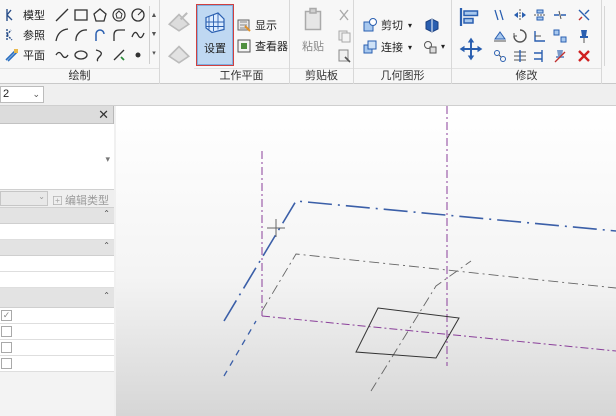 This screenshot has width=616, height=416. Describe the element at coordinates (79, 75) in the screenshot. I see `draw-group-label: 绘制` at that location.